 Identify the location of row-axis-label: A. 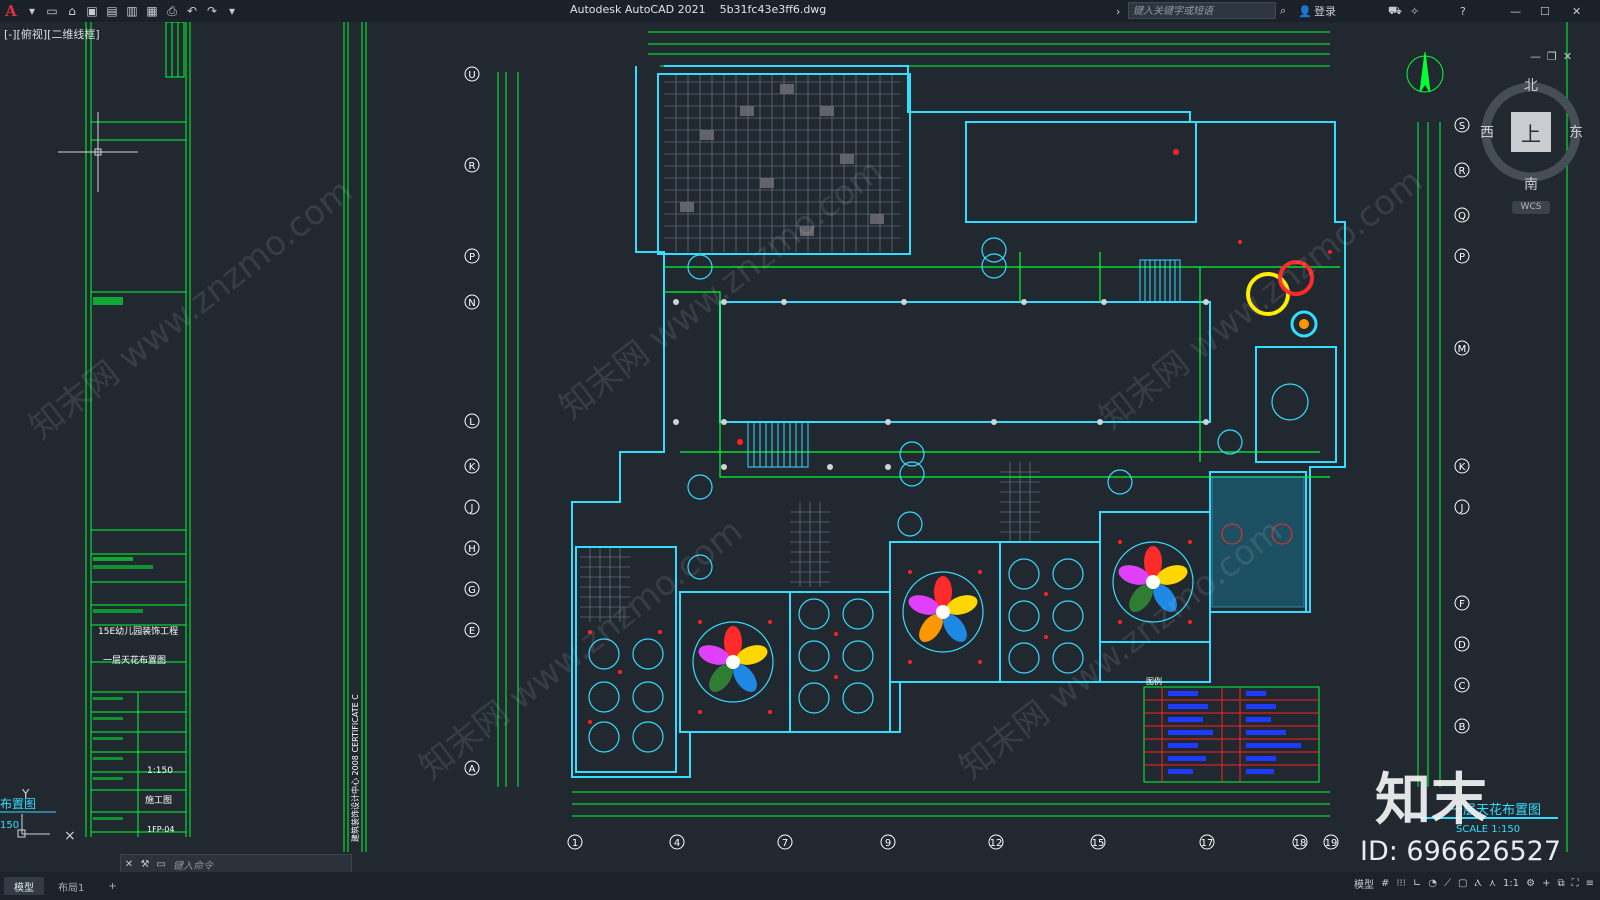
(472, 769).